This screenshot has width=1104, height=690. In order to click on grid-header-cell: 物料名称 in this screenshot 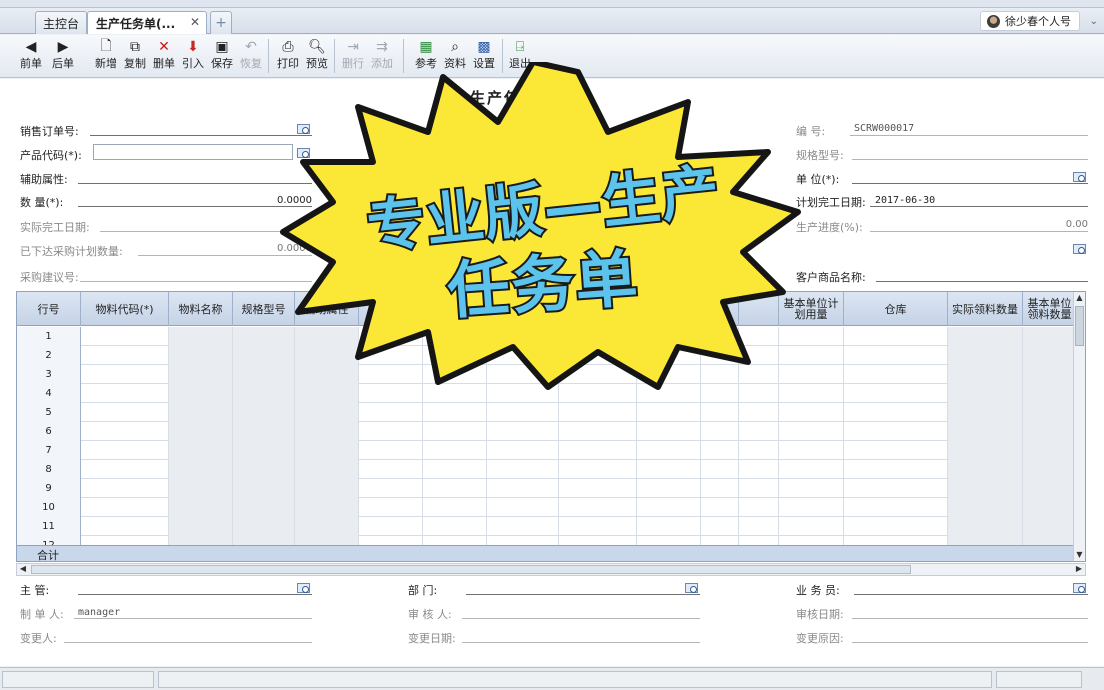, I will do `click(201, 309)`.